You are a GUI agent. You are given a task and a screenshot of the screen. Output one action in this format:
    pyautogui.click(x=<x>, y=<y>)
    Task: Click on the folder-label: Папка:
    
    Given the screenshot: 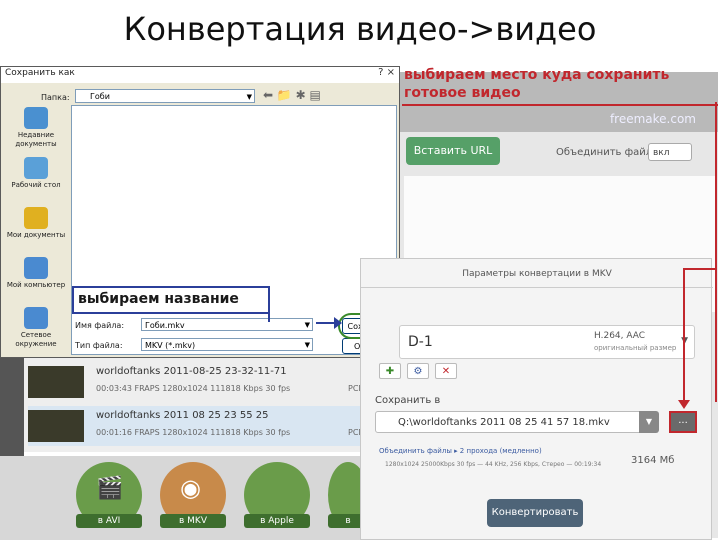 What is the action you would take?
    pyautogui.click(x=55, y=97)
    